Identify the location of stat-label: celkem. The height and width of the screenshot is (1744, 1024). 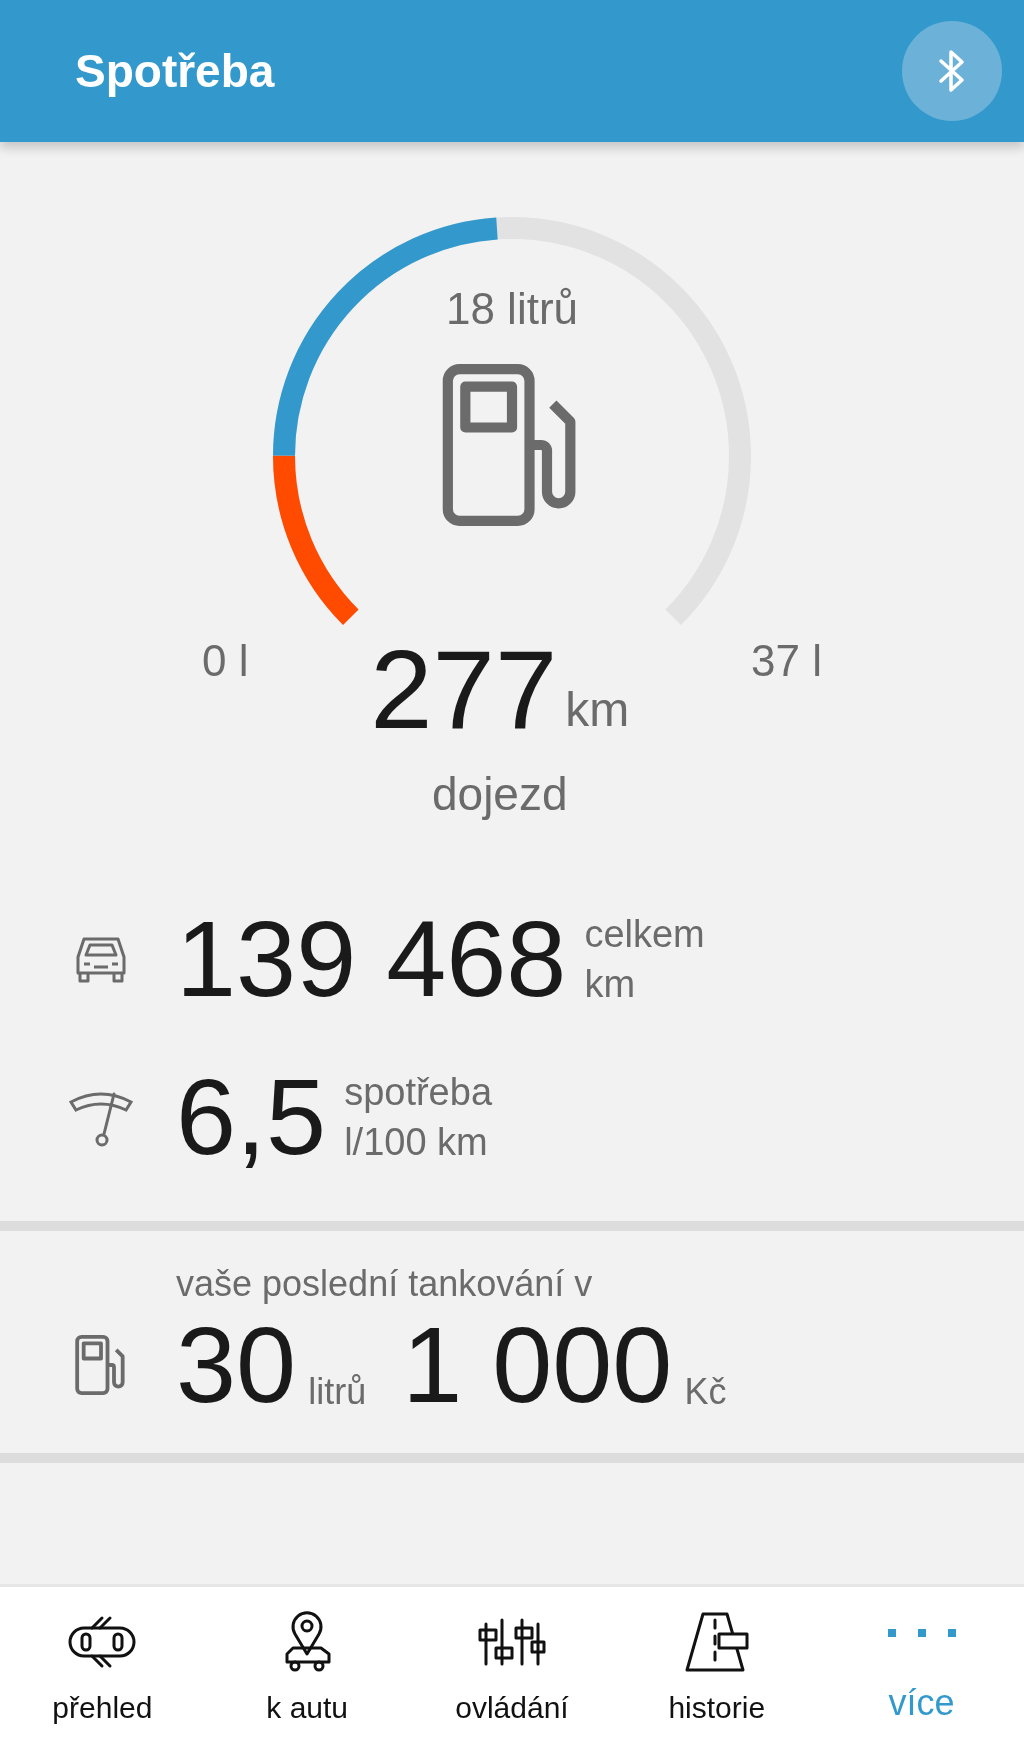
(644, 934).